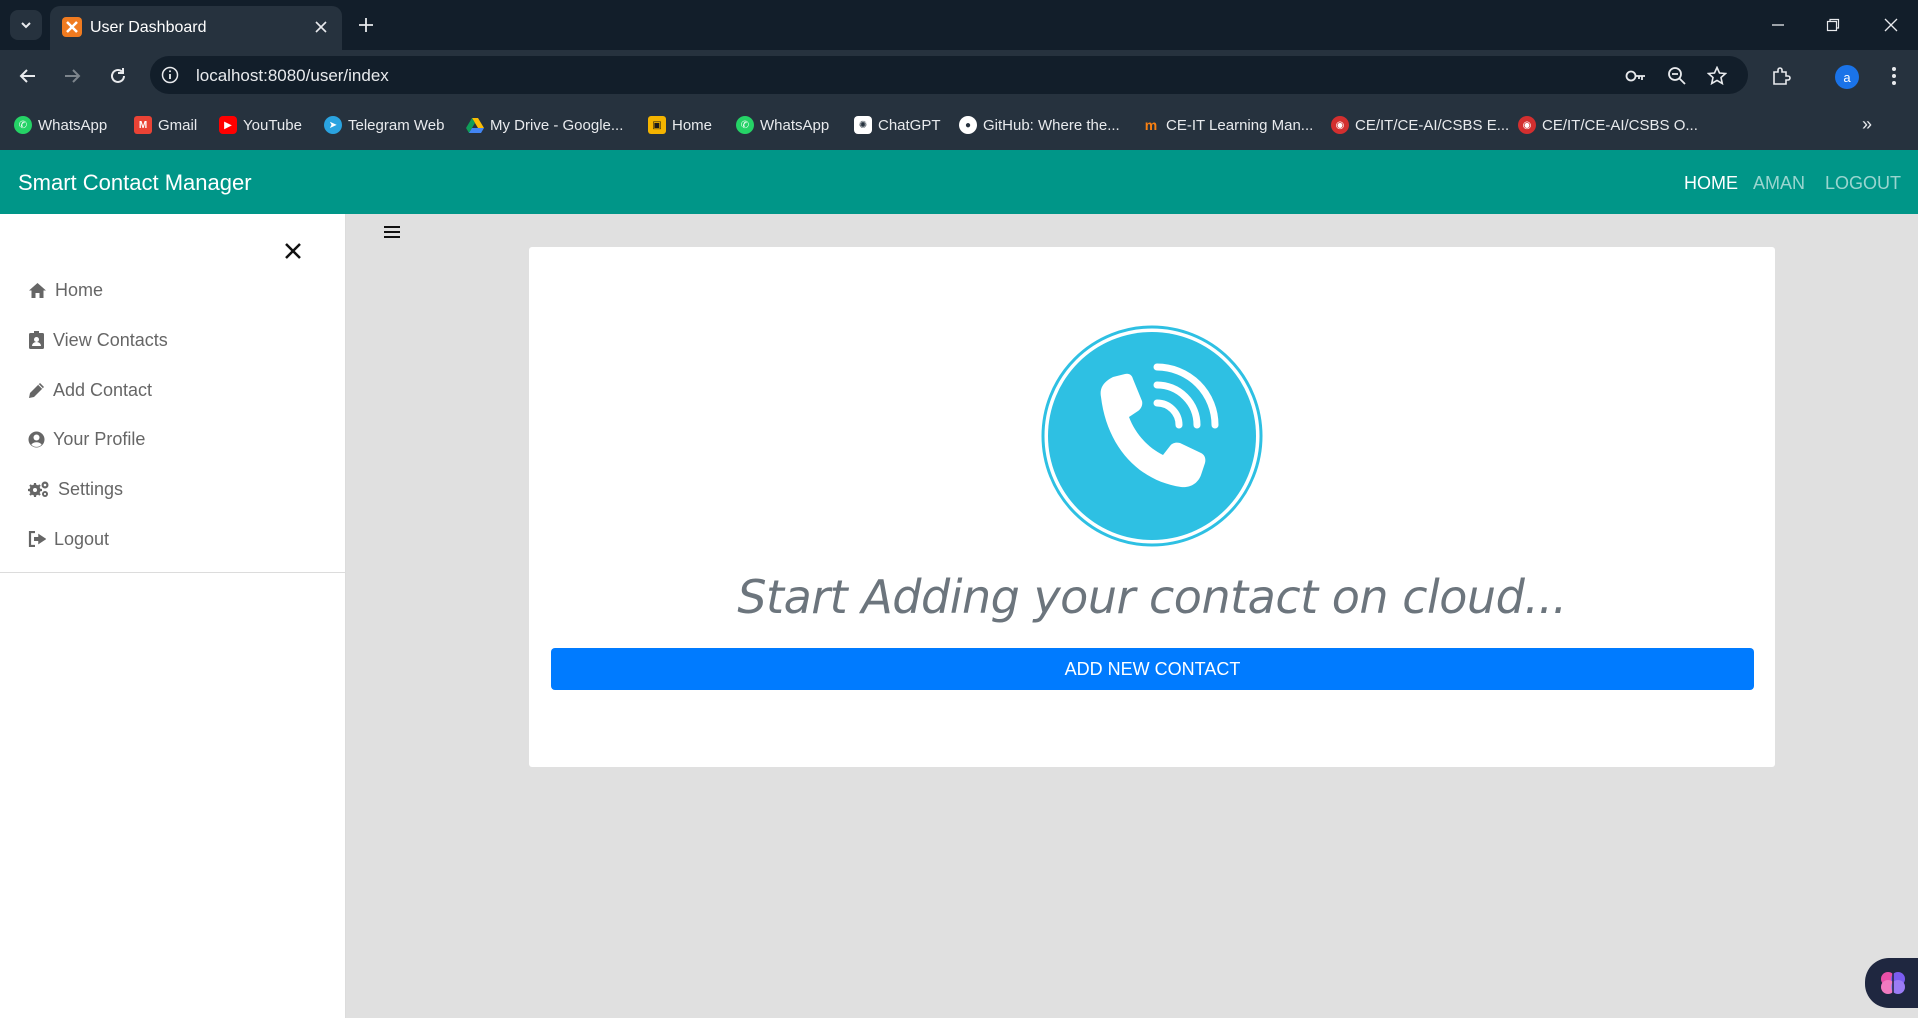  Describe the element at coordinates (36, 439) in the screenshot. I see `user-circle-icon` at that location.